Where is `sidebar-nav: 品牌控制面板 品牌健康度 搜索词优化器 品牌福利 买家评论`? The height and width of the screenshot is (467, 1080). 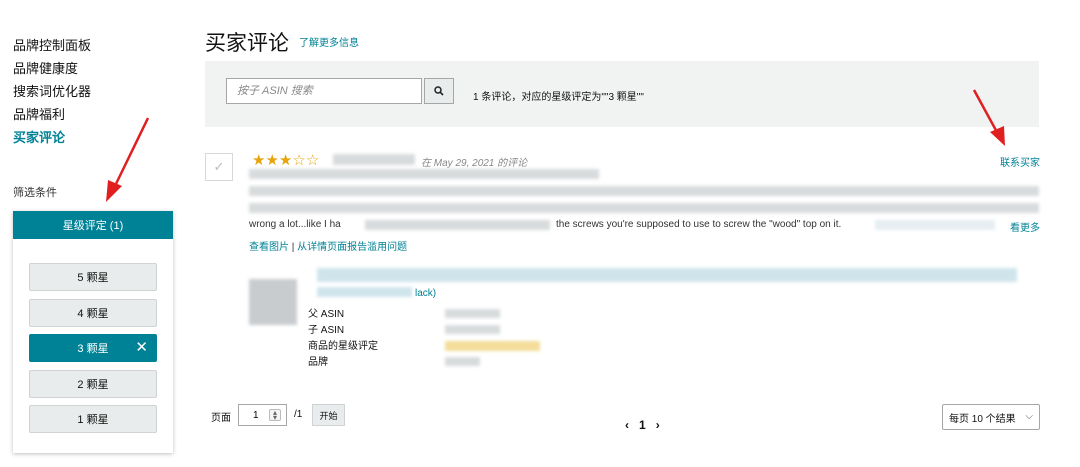 sidebar-nav: 品牌控制面板 品牌健康度 搜索词优化器 品牌福利 买家评论 is located at coordinates (52, 91).